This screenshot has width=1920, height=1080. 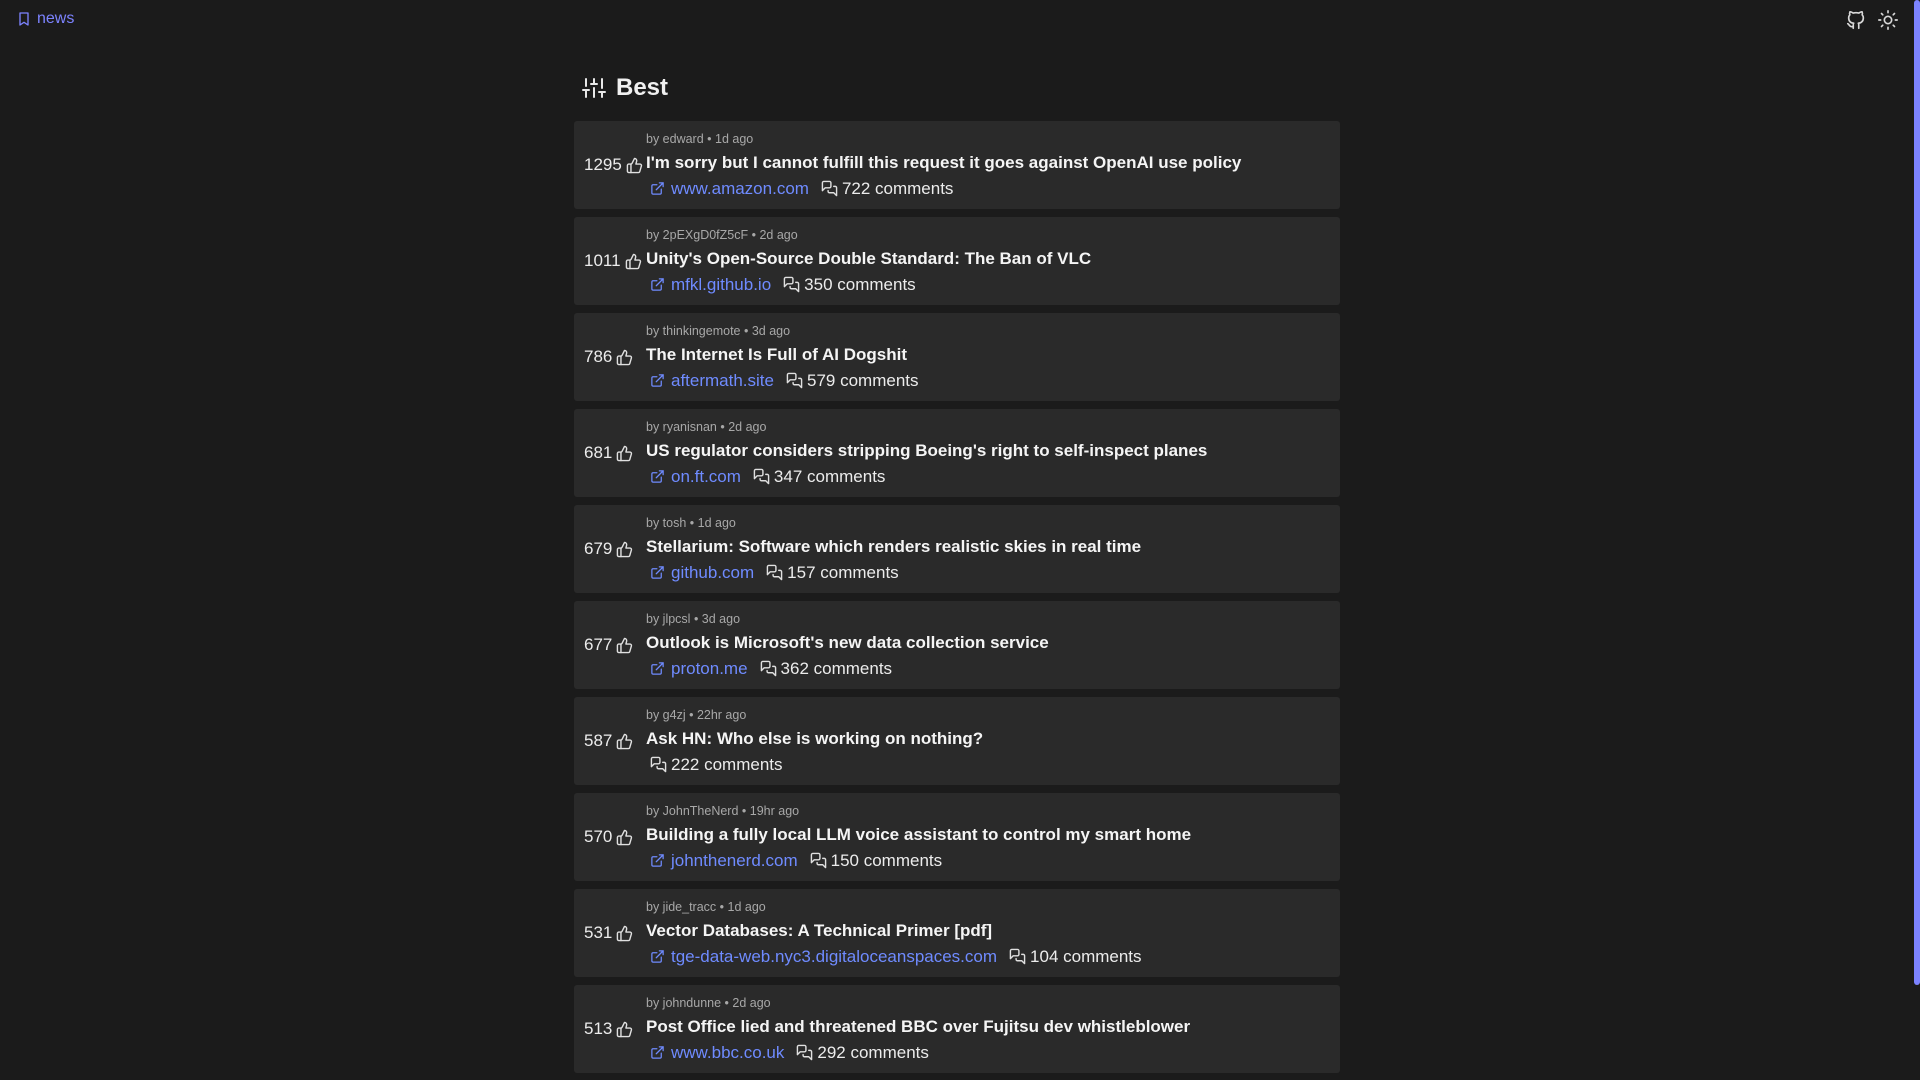 I want to click on story-domain-link: johnthenerd.com, so click(x=724, y=861).